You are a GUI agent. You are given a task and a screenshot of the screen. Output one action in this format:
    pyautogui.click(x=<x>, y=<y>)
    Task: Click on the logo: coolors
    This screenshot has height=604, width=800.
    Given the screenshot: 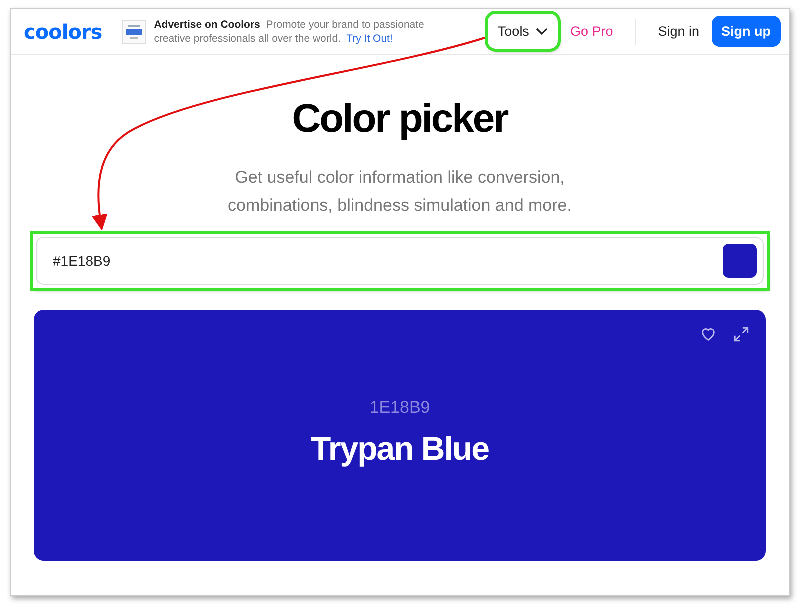 What is the action you would take?
    pyautogui.click(x=63, y=32)
    